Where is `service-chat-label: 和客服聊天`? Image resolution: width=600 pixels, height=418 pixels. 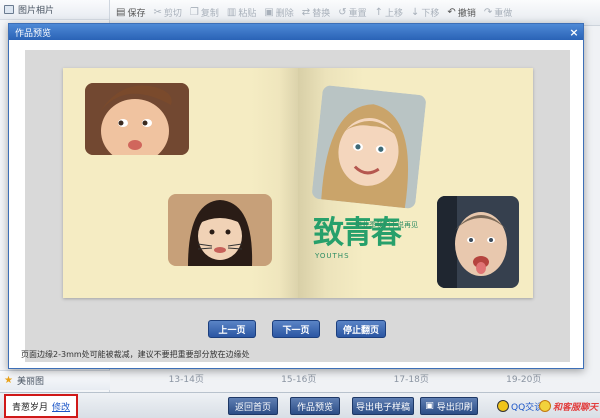 service-chat-label: 和客服聊天 is located at coordinates (576, 407).